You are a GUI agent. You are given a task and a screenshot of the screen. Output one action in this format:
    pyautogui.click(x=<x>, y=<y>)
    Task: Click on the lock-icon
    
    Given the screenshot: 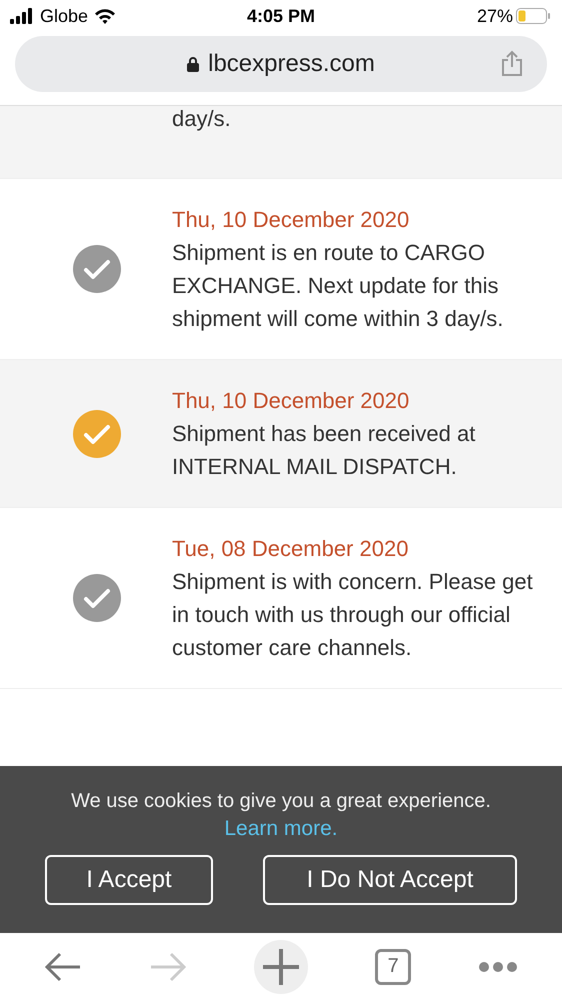 What is the action you would take?
    pyautogui.click(x=193, y=64)
    